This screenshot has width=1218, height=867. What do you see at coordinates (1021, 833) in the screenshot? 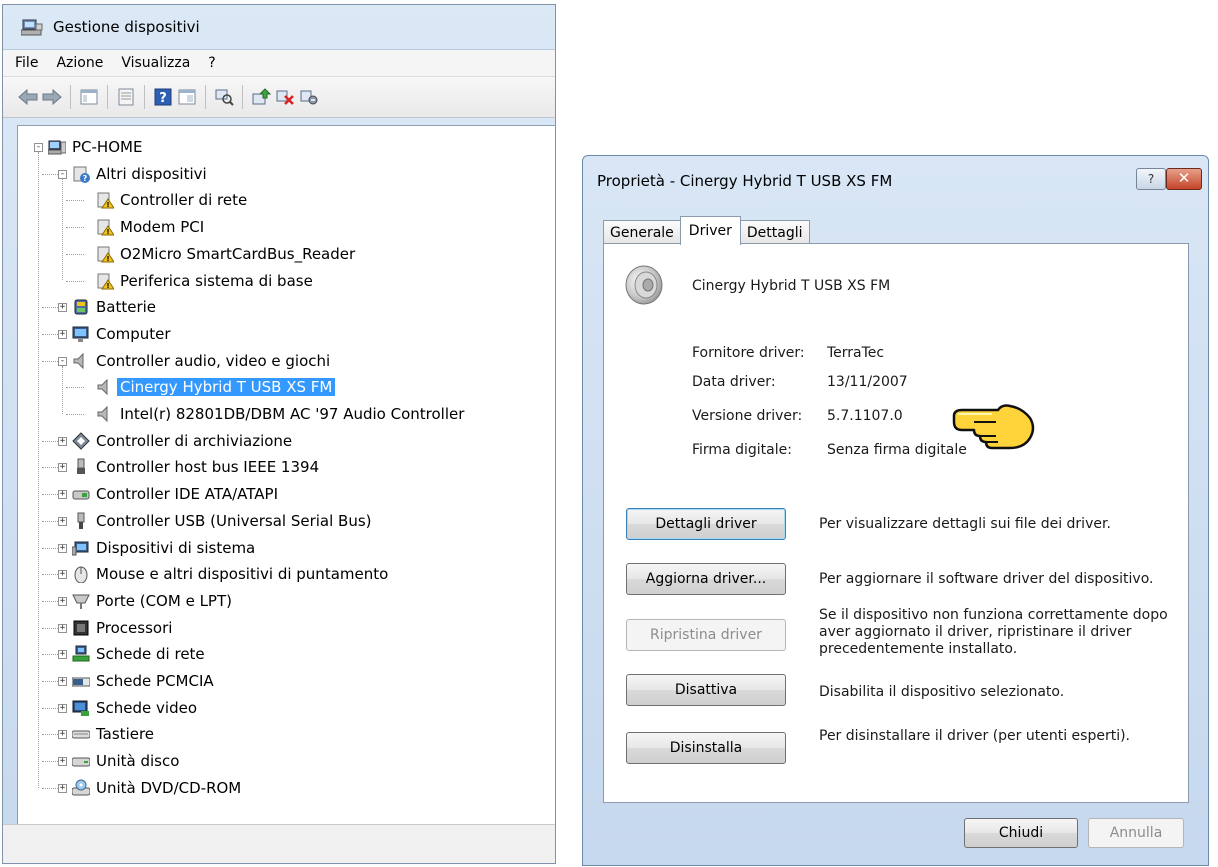
I see `close-dialog-button: Chiudi` at bounding box center [1021, 833].